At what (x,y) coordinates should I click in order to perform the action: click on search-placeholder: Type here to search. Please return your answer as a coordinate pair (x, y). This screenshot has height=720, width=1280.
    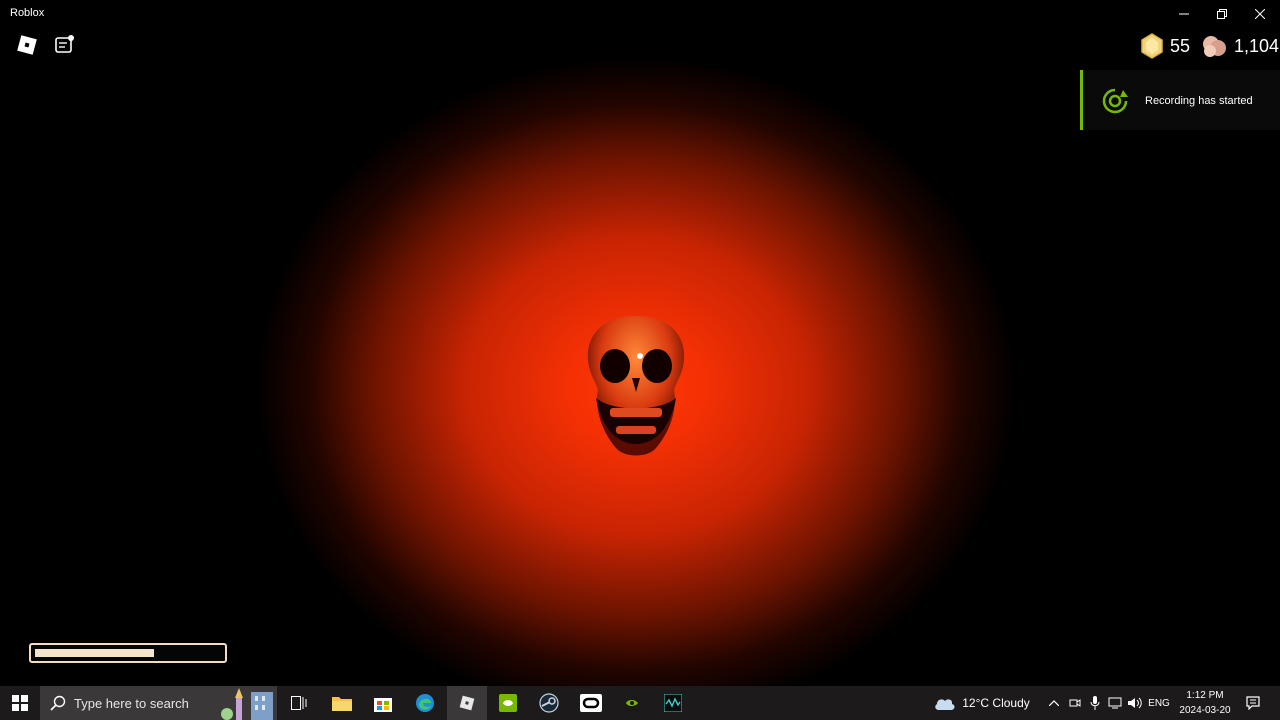
    Looking at the image, I should click on (131, 703).